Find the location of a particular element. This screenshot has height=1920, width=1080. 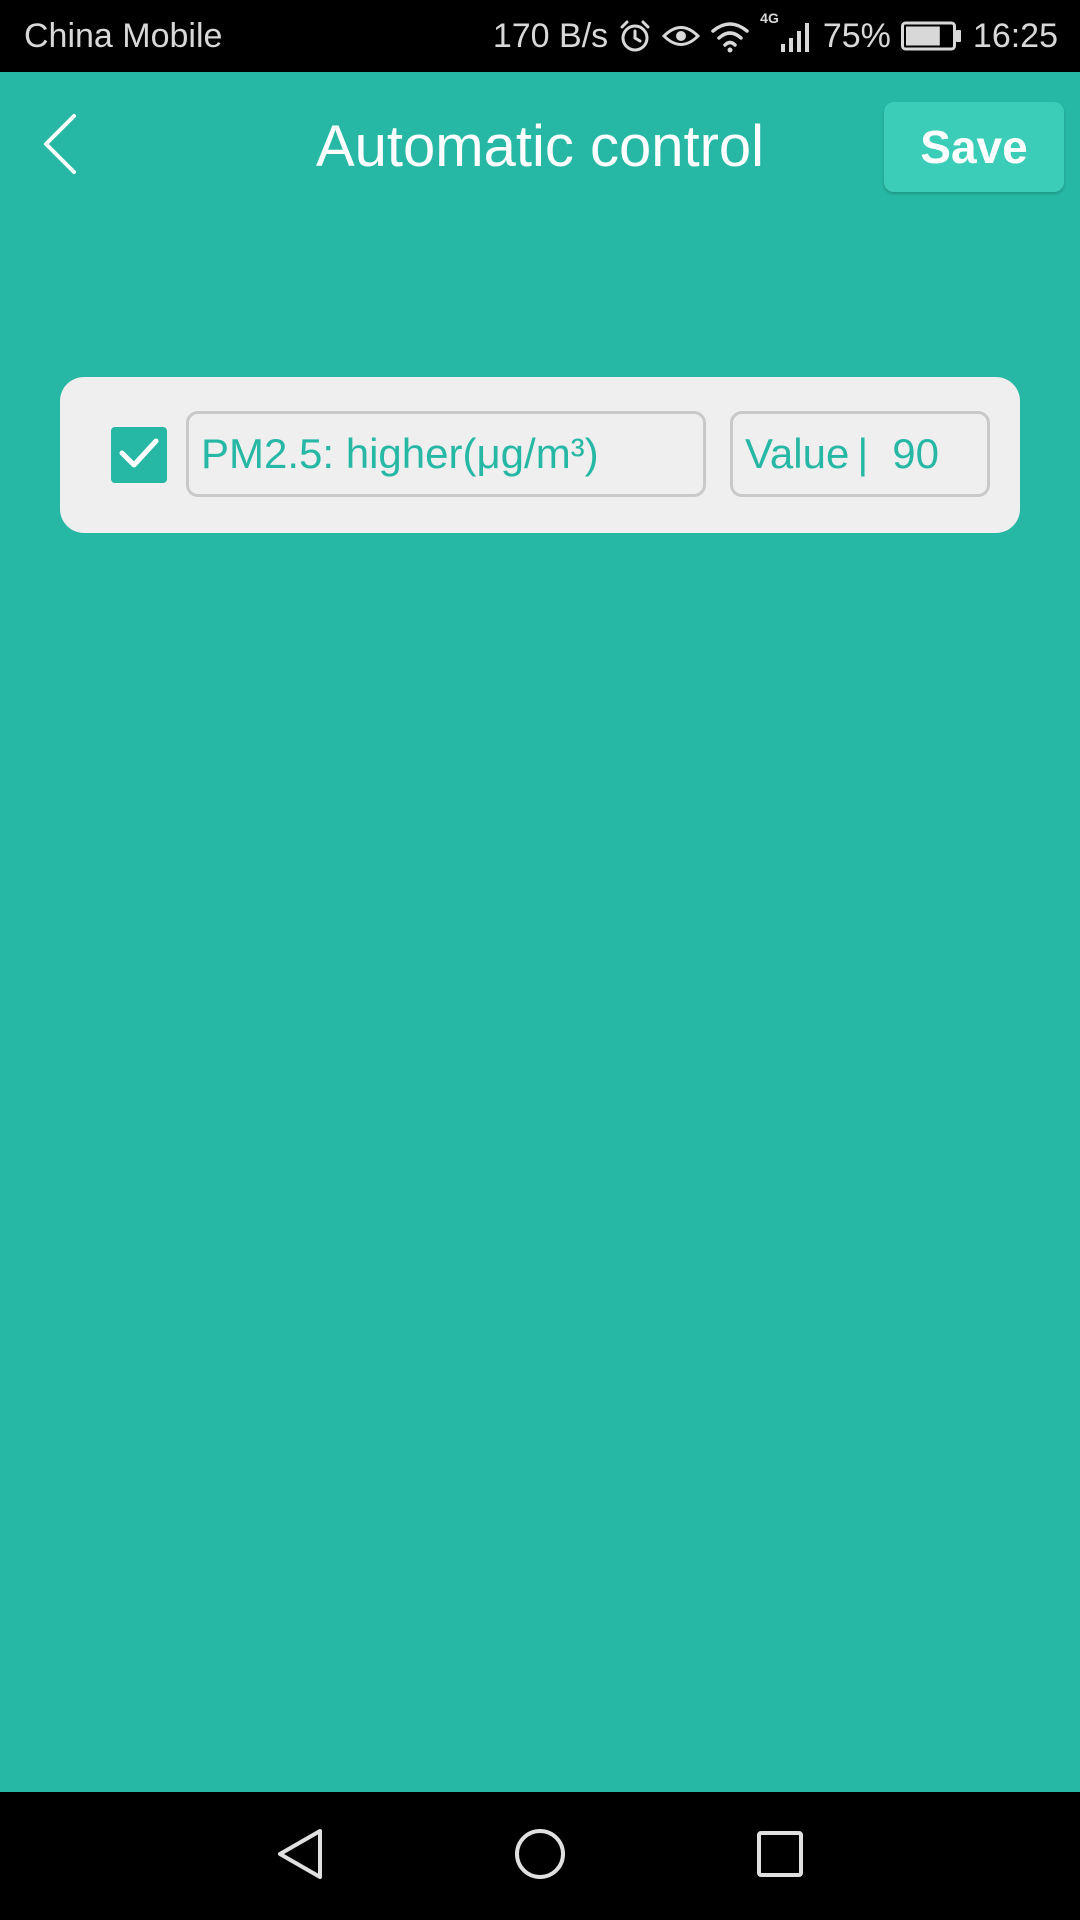

nav-back-icon is located at coordinates (300, 1856).